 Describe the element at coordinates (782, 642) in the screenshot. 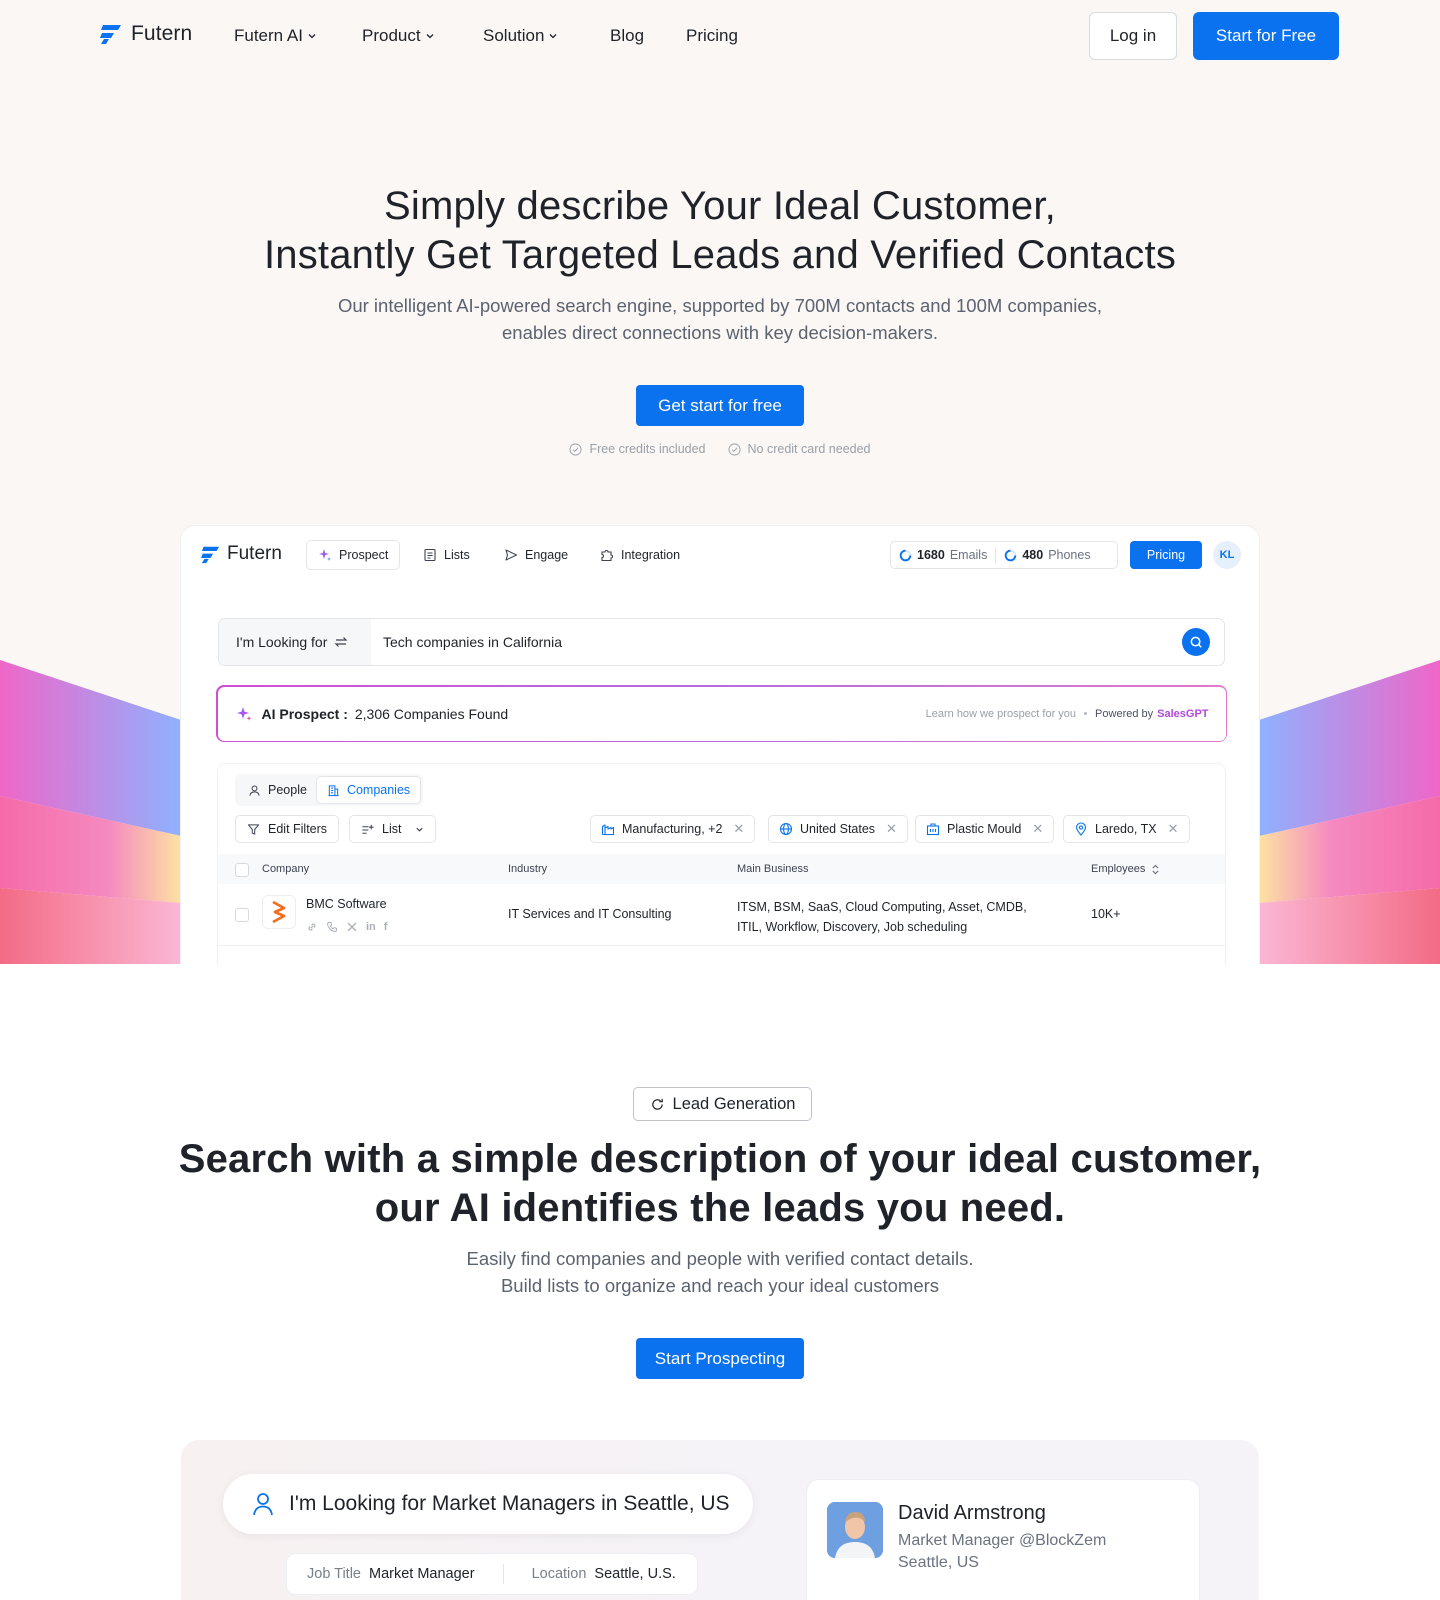

I see `search-input: Tech companies in California` at that location.